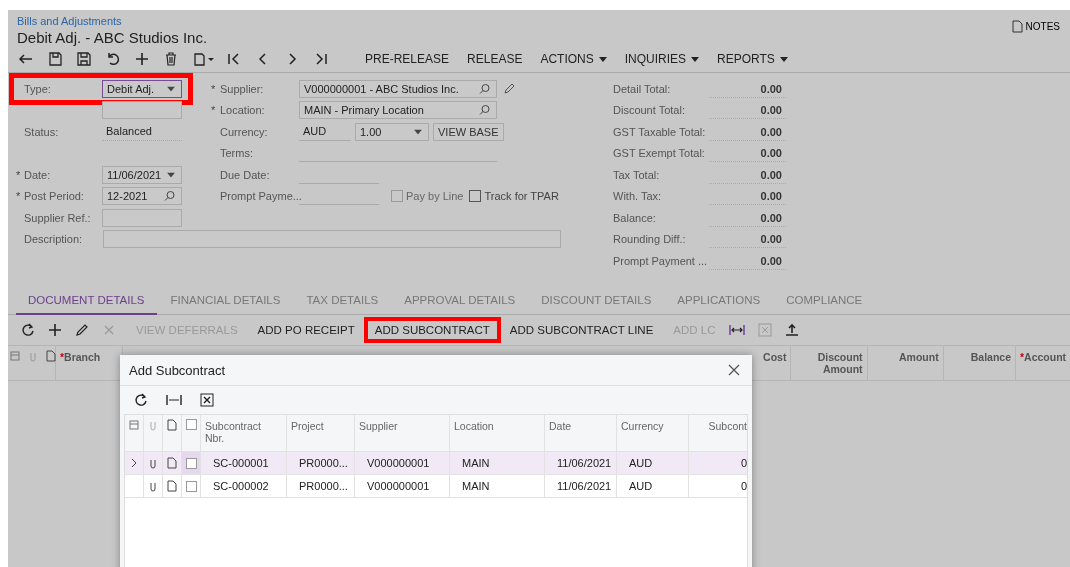  Describe the element at coordinates (398, 88) in the screenshot. I see `lookup-field: V000000001 - ABC Studios Inc.` at that location.